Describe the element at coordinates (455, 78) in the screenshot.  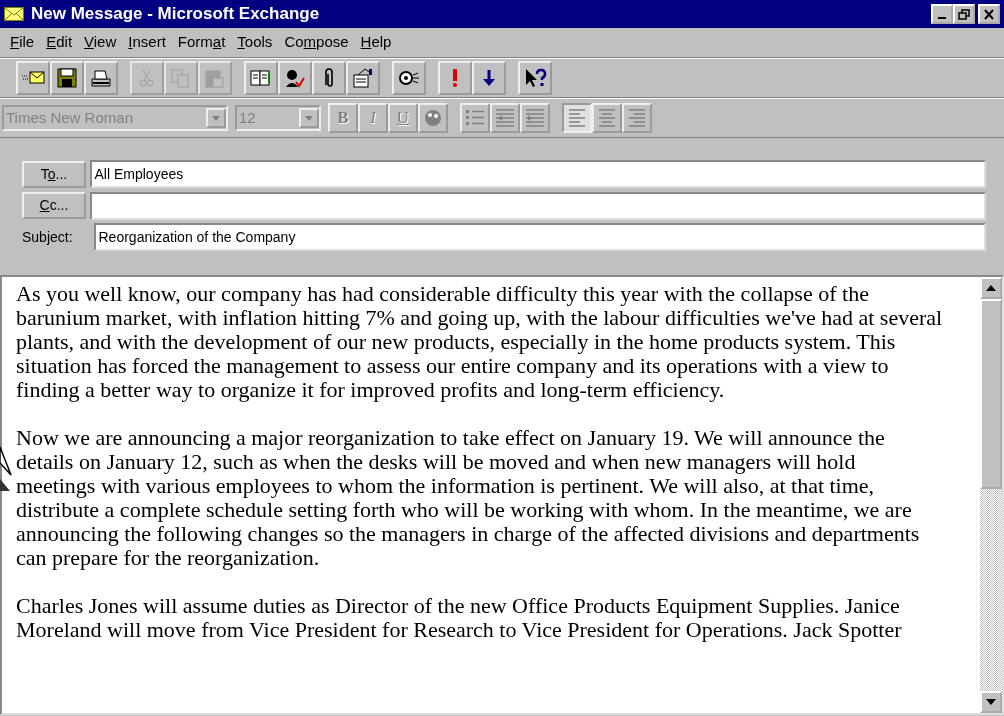
I see `exclamation-icon` at that location.